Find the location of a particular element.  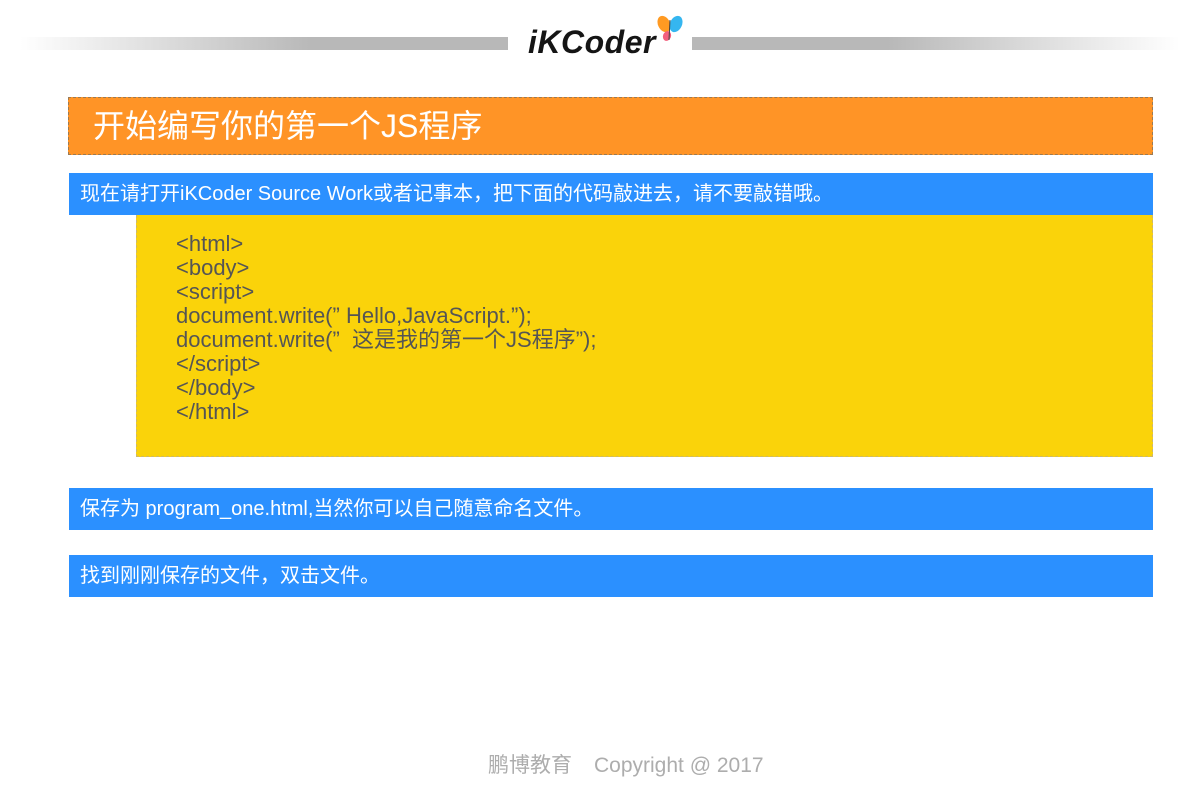

code-line: document.write(” Hello,JavaScript.”); is located at coordinates (354, 315).